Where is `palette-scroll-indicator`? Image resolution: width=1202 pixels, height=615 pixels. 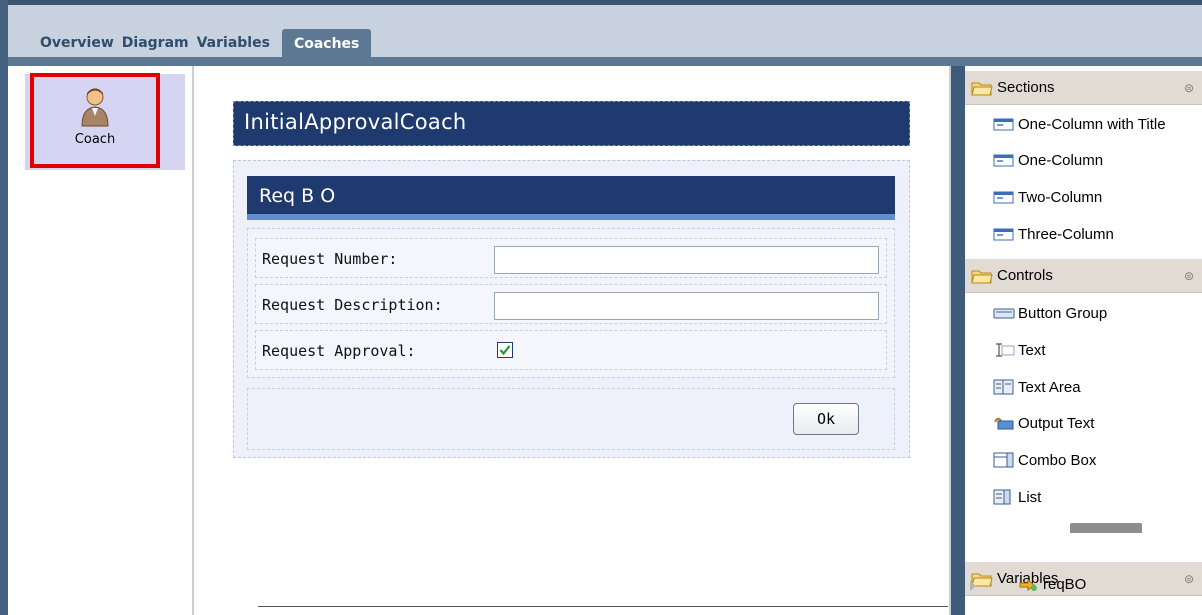
palette-scroll-indicator is located at coordinates (1106, 528).